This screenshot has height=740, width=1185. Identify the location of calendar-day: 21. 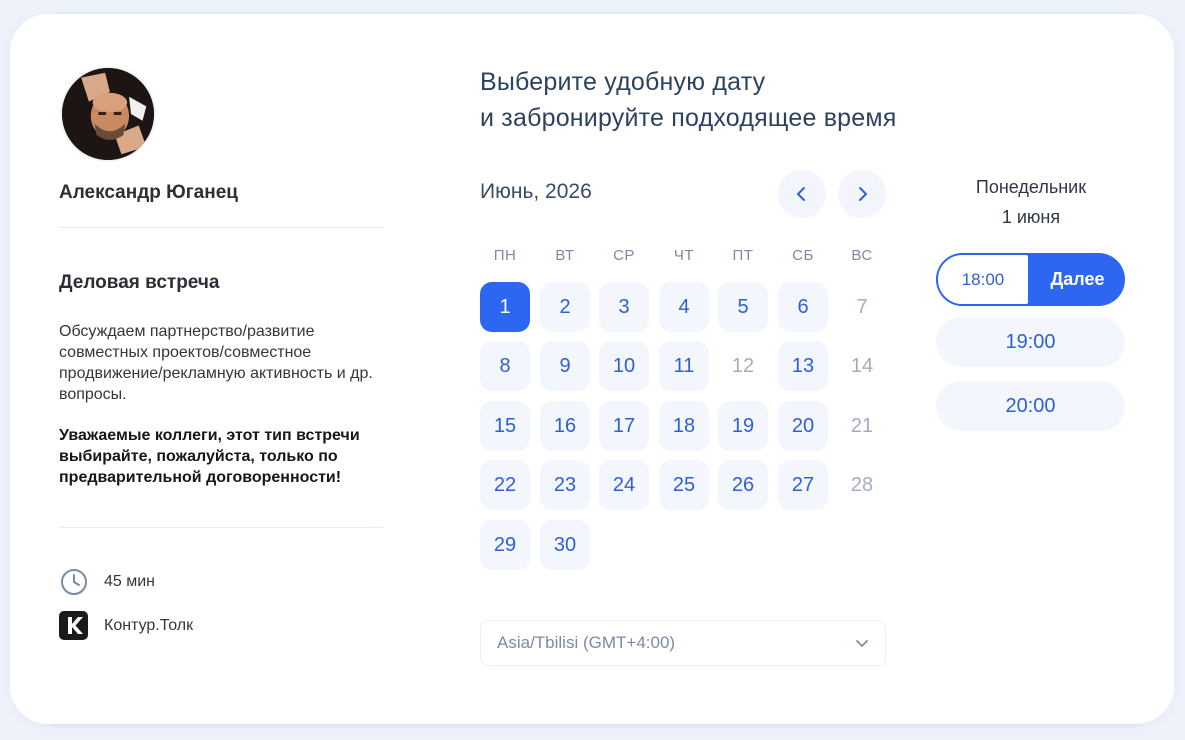
(862, 425).